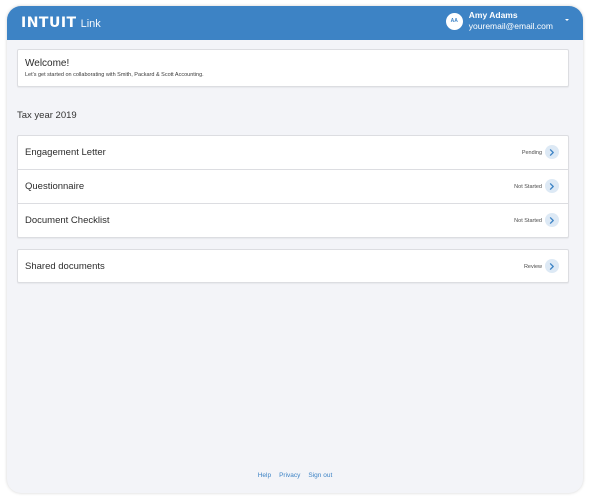  What do you see at coordinates (264, 475) in the screenshot?
I see `help-link: Help` at bounding box center [264, 475].